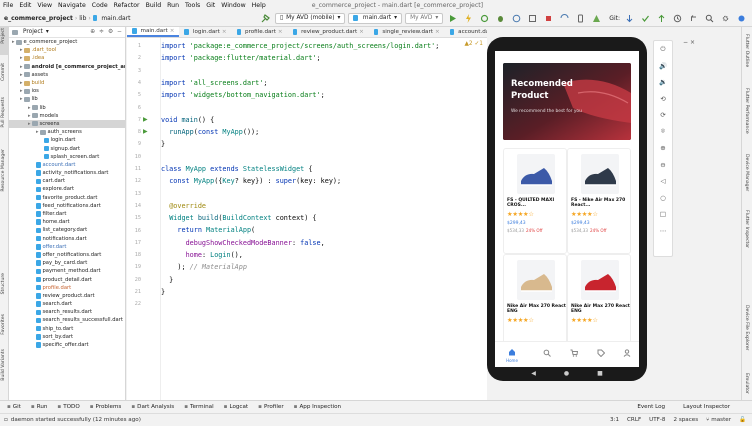 This screenshot has height=426, width=752. I want to click on settings-icon, so click(725, 18).